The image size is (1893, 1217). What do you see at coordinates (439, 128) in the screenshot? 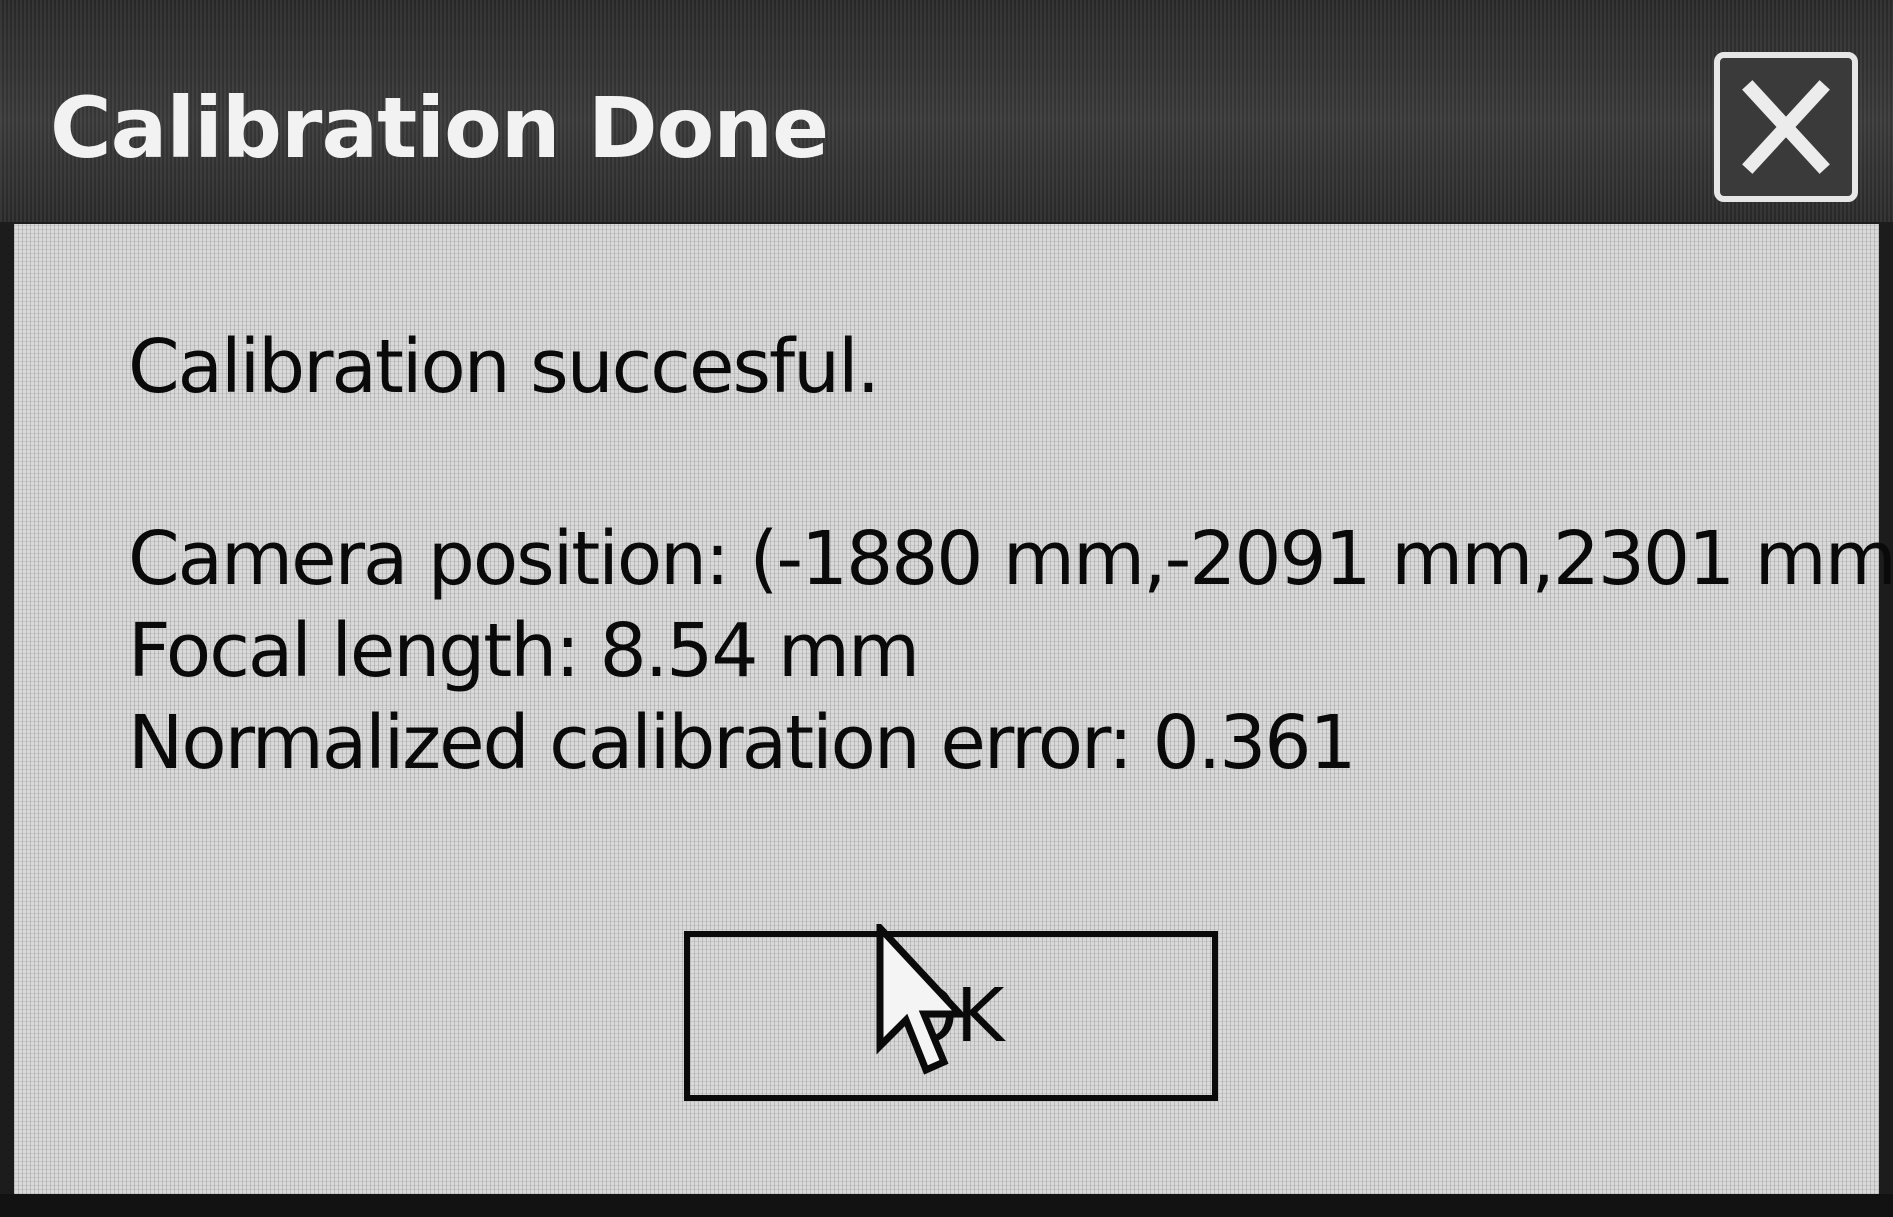
I see `dialog-title: Calibration Done` at bounding box center [439, 128].